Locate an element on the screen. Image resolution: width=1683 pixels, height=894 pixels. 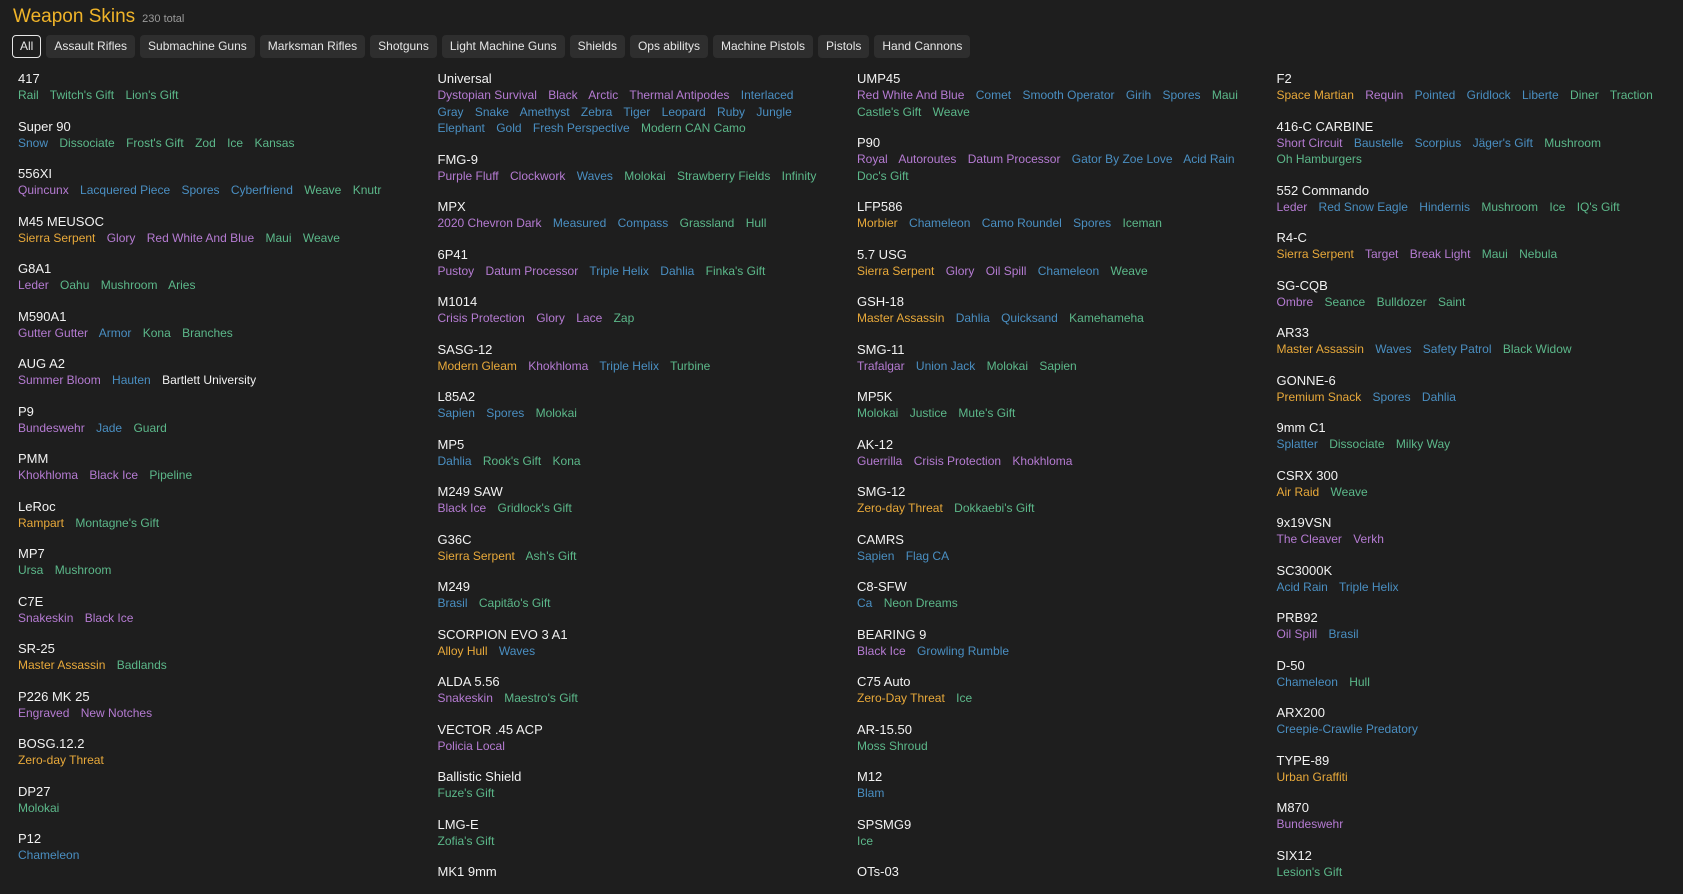
skin-link: Growling Rumble is located at coordinates (963, 651).